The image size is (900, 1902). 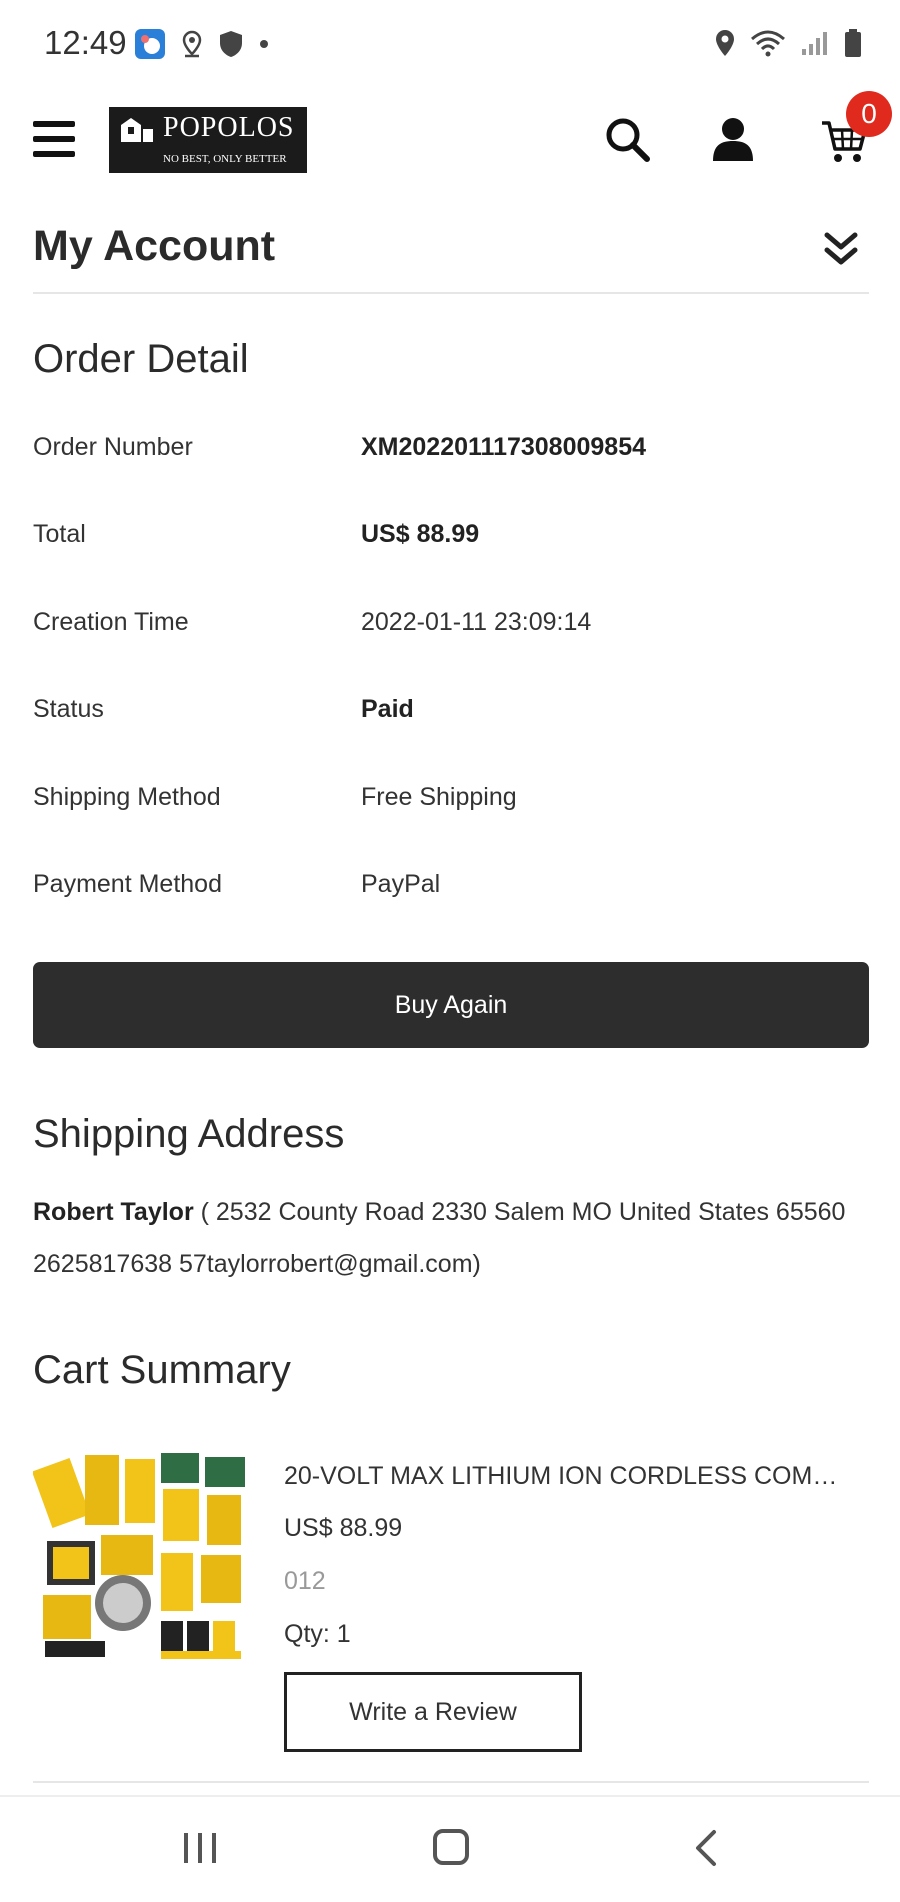 I want to click on recent-apps-icon, so click(x=200, y=1848).